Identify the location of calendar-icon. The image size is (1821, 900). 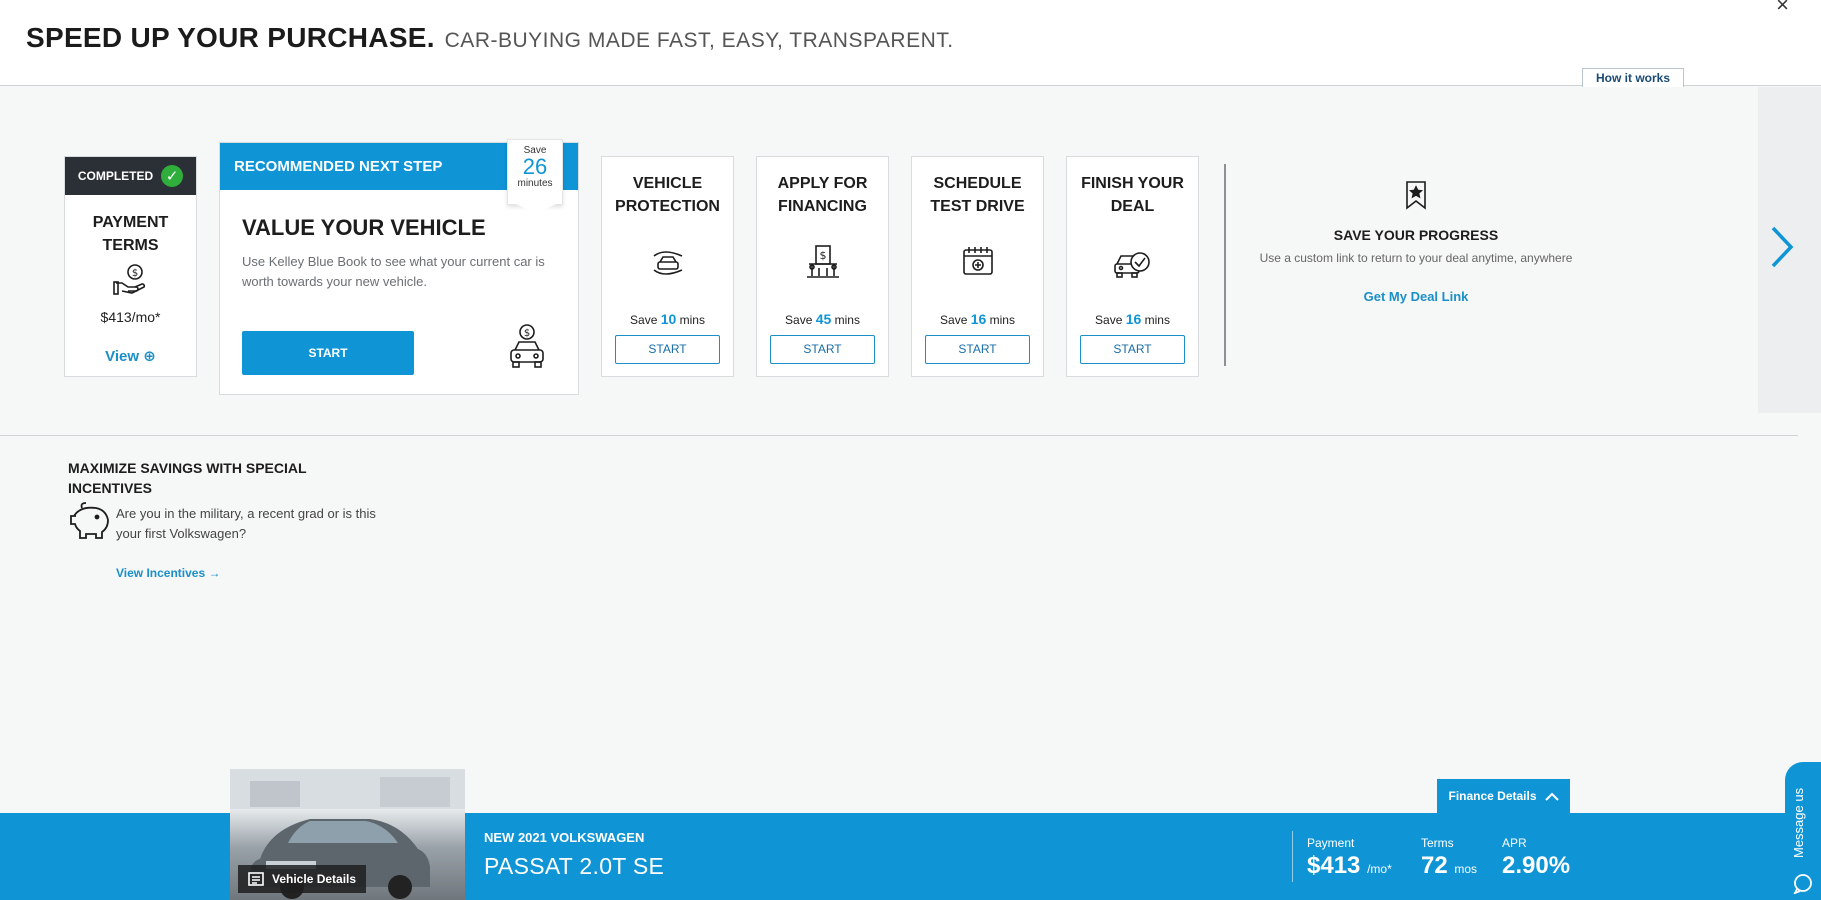
(978, 264).